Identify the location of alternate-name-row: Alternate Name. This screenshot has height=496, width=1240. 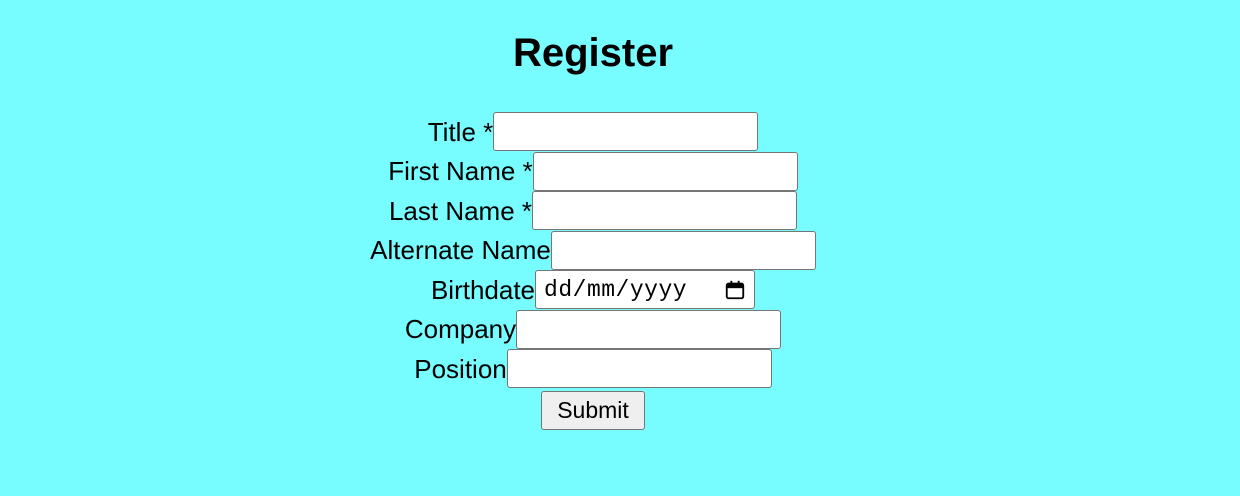
(593, 250).